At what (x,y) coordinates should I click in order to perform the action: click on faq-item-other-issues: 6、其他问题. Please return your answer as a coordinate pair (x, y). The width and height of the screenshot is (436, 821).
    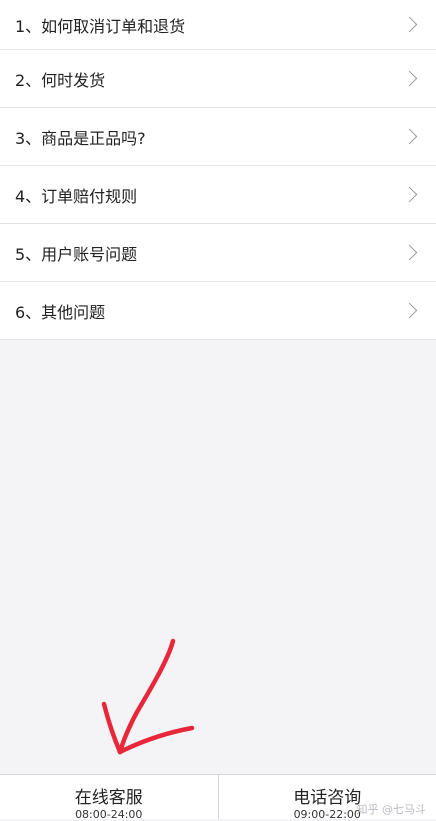
    Looking at the image, I should click on (218, 311).